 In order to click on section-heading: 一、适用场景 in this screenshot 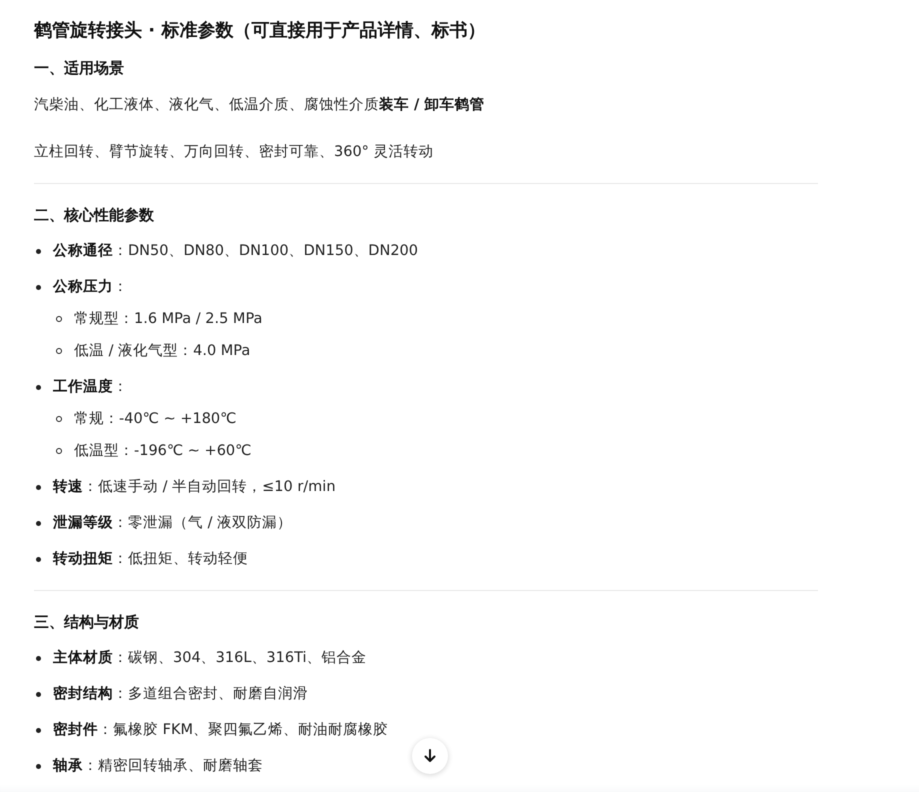, I will do `click(79, 68)`.